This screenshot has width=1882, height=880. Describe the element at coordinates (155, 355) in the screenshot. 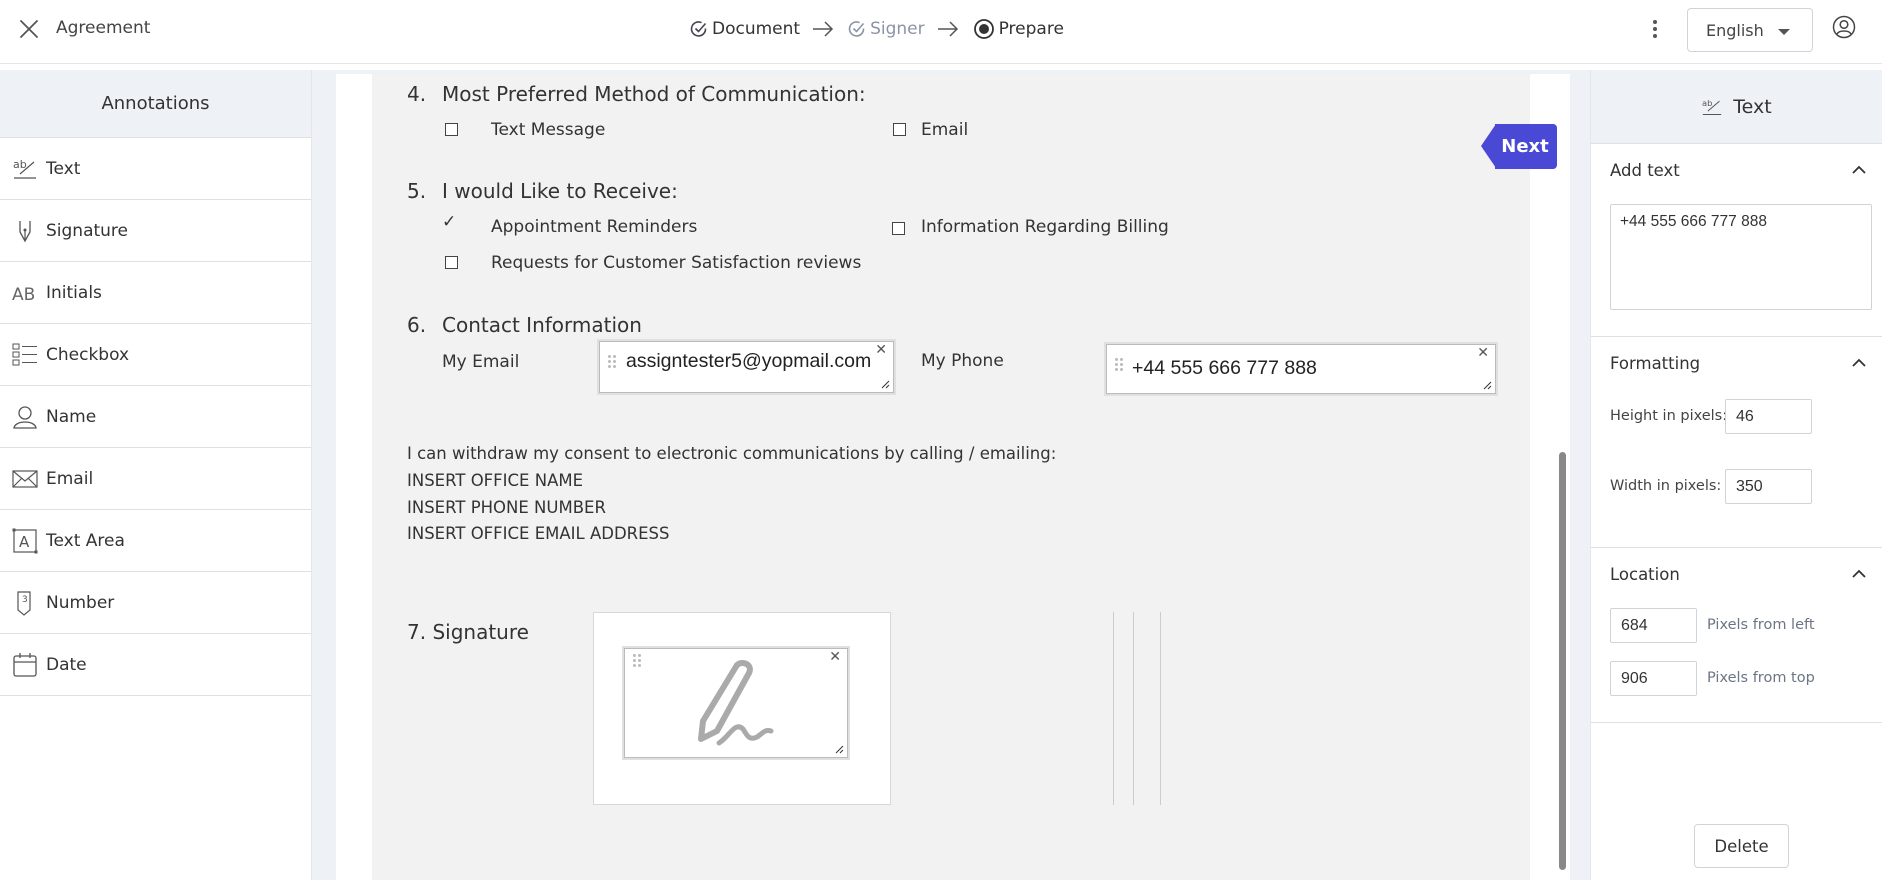

I see `annotation-checkbox: Checkbox` at that location.